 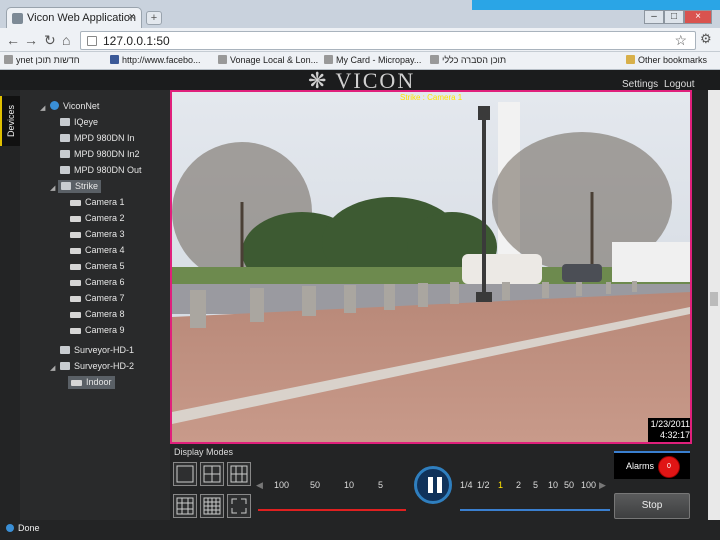 What do you see at coordinates (380, 485) in the screenshot?
I see `speed-rev-5: 5` at bounding box center [380, 485].